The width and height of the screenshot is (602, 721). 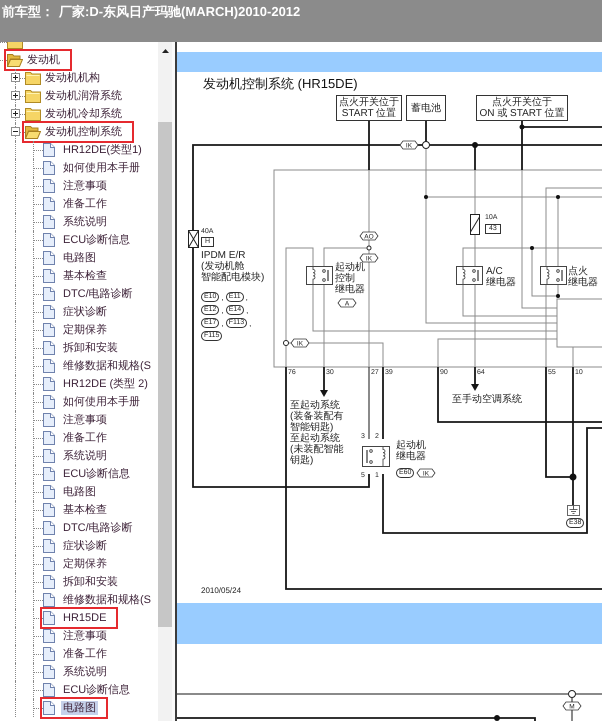 I want to click on diagram-title: 发动机控制系统 (HR15DE), so click(x=280, y=84).